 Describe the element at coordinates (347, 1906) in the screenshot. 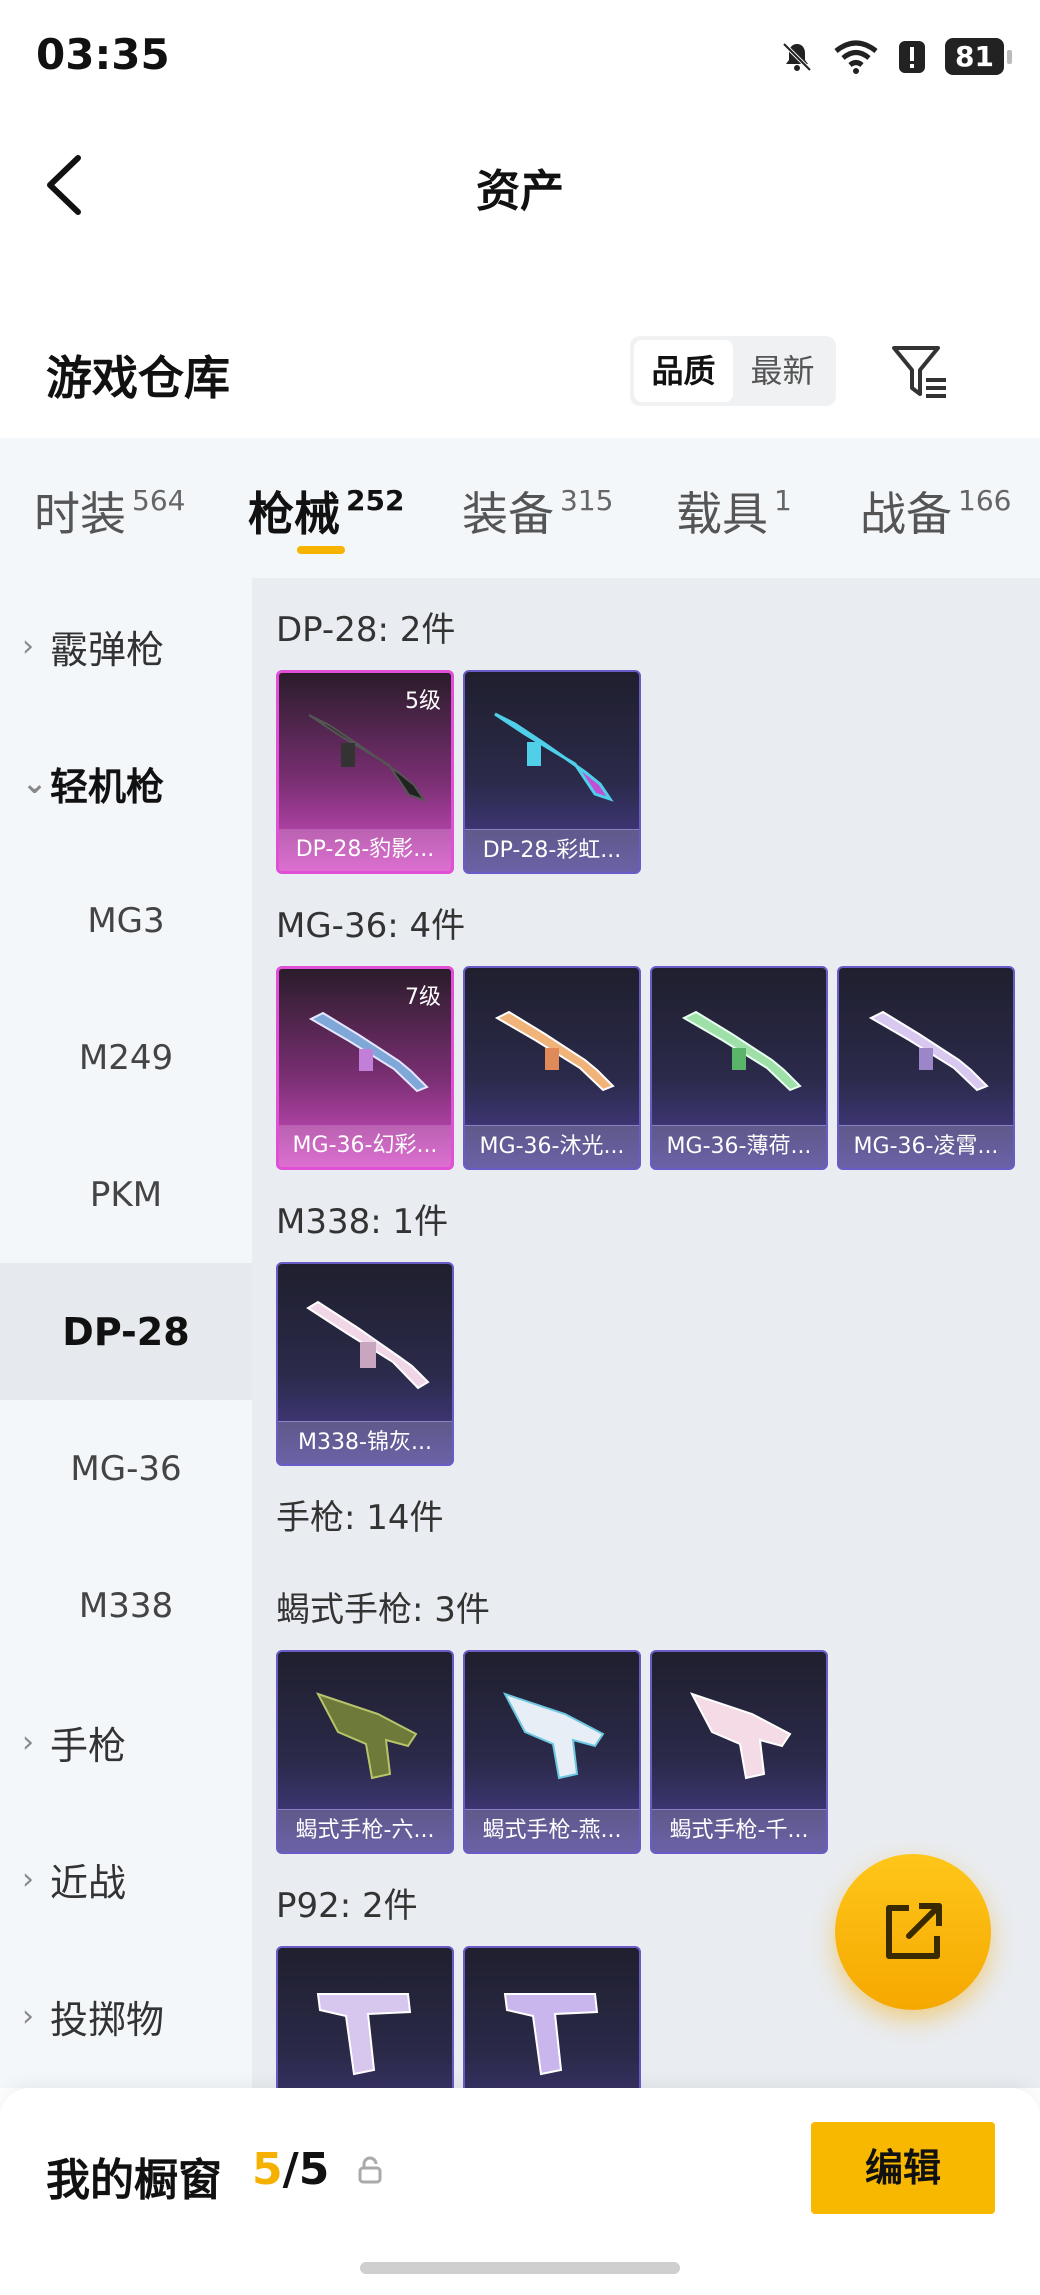

I see `group-label: P92: 2件` at that location.